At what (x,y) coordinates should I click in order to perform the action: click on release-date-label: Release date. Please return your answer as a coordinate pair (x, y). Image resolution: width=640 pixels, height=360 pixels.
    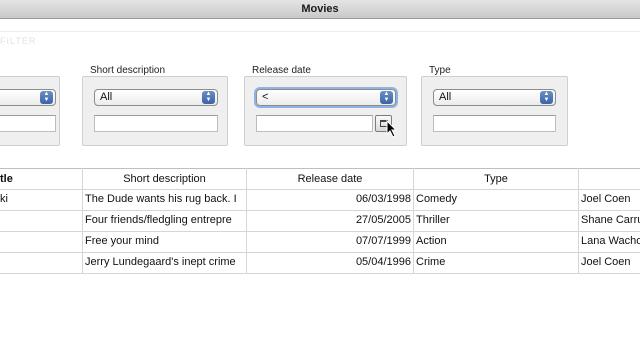
    Looking at the image, I should click on (281, 70).